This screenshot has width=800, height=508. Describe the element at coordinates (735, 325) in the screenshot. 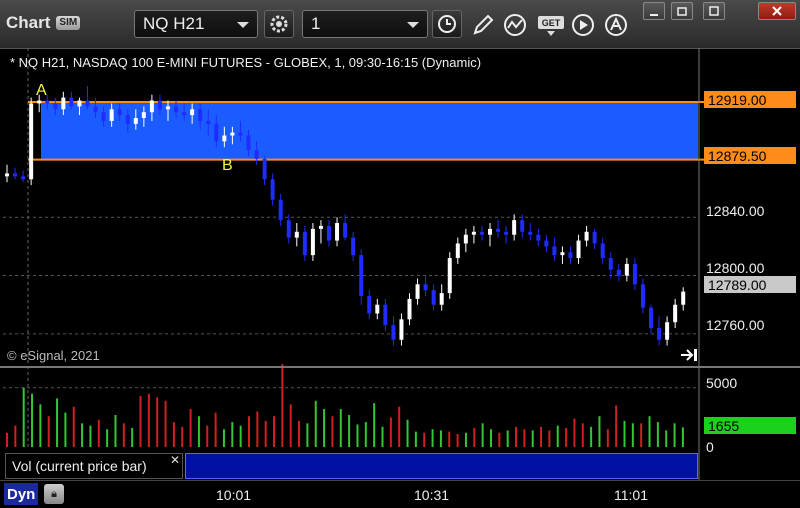

I see `price-tick: 12760.00` at that location.